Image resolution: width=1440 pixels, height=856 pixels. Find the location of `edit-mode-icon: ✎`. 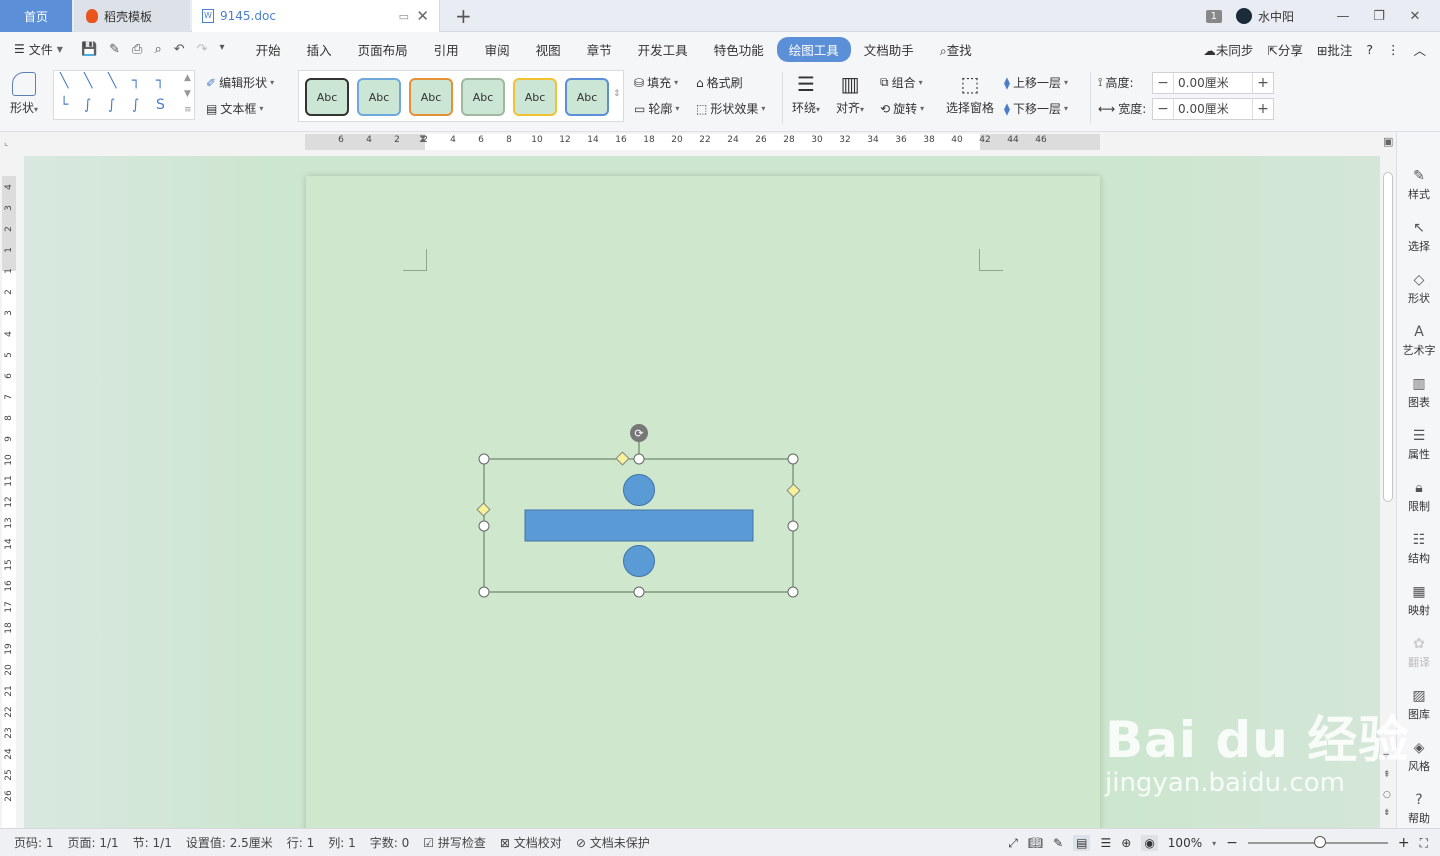

edit-mode-icon: ✎ is located at coordinates (1058, 843).